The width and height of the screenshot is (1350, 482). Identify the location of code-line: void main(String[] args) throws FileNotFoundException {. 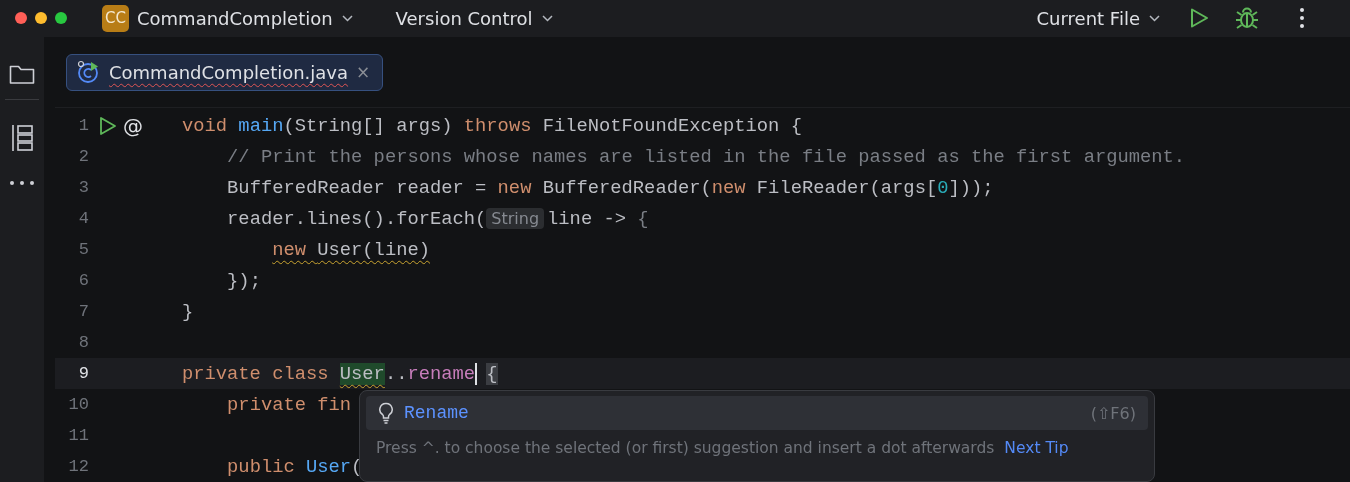
(491, 125).